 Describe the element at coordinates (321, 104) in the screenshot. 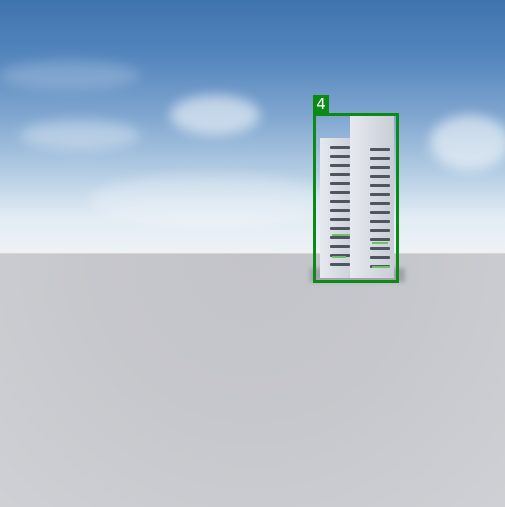

I see `detection-label: 4` at that location.